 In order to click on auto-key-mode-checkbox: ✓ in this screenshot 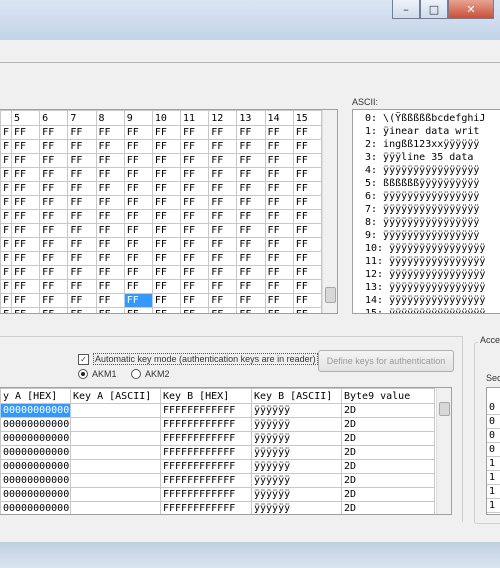, I will do `click(83, 359)`.